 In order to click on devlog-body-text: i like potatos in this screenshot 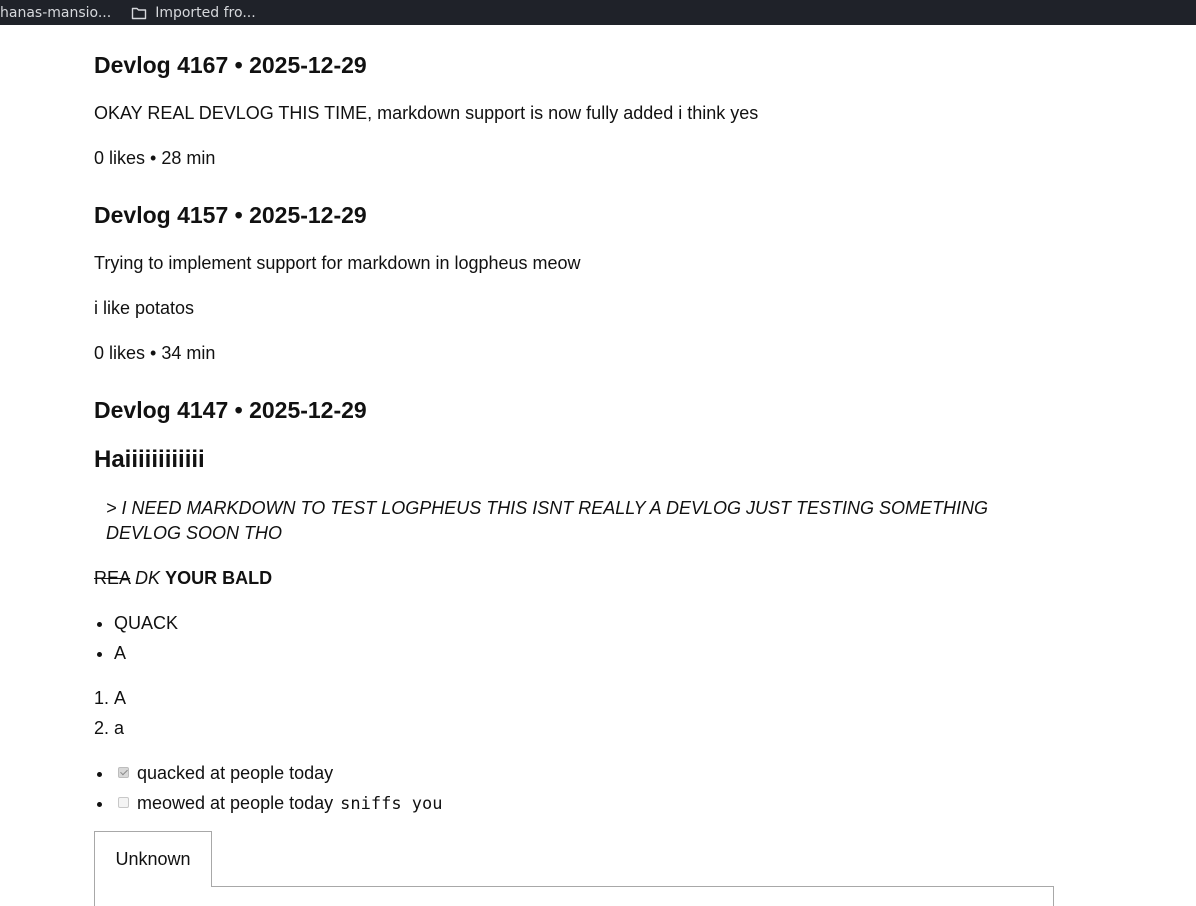, I will do `click(144, 308)`.